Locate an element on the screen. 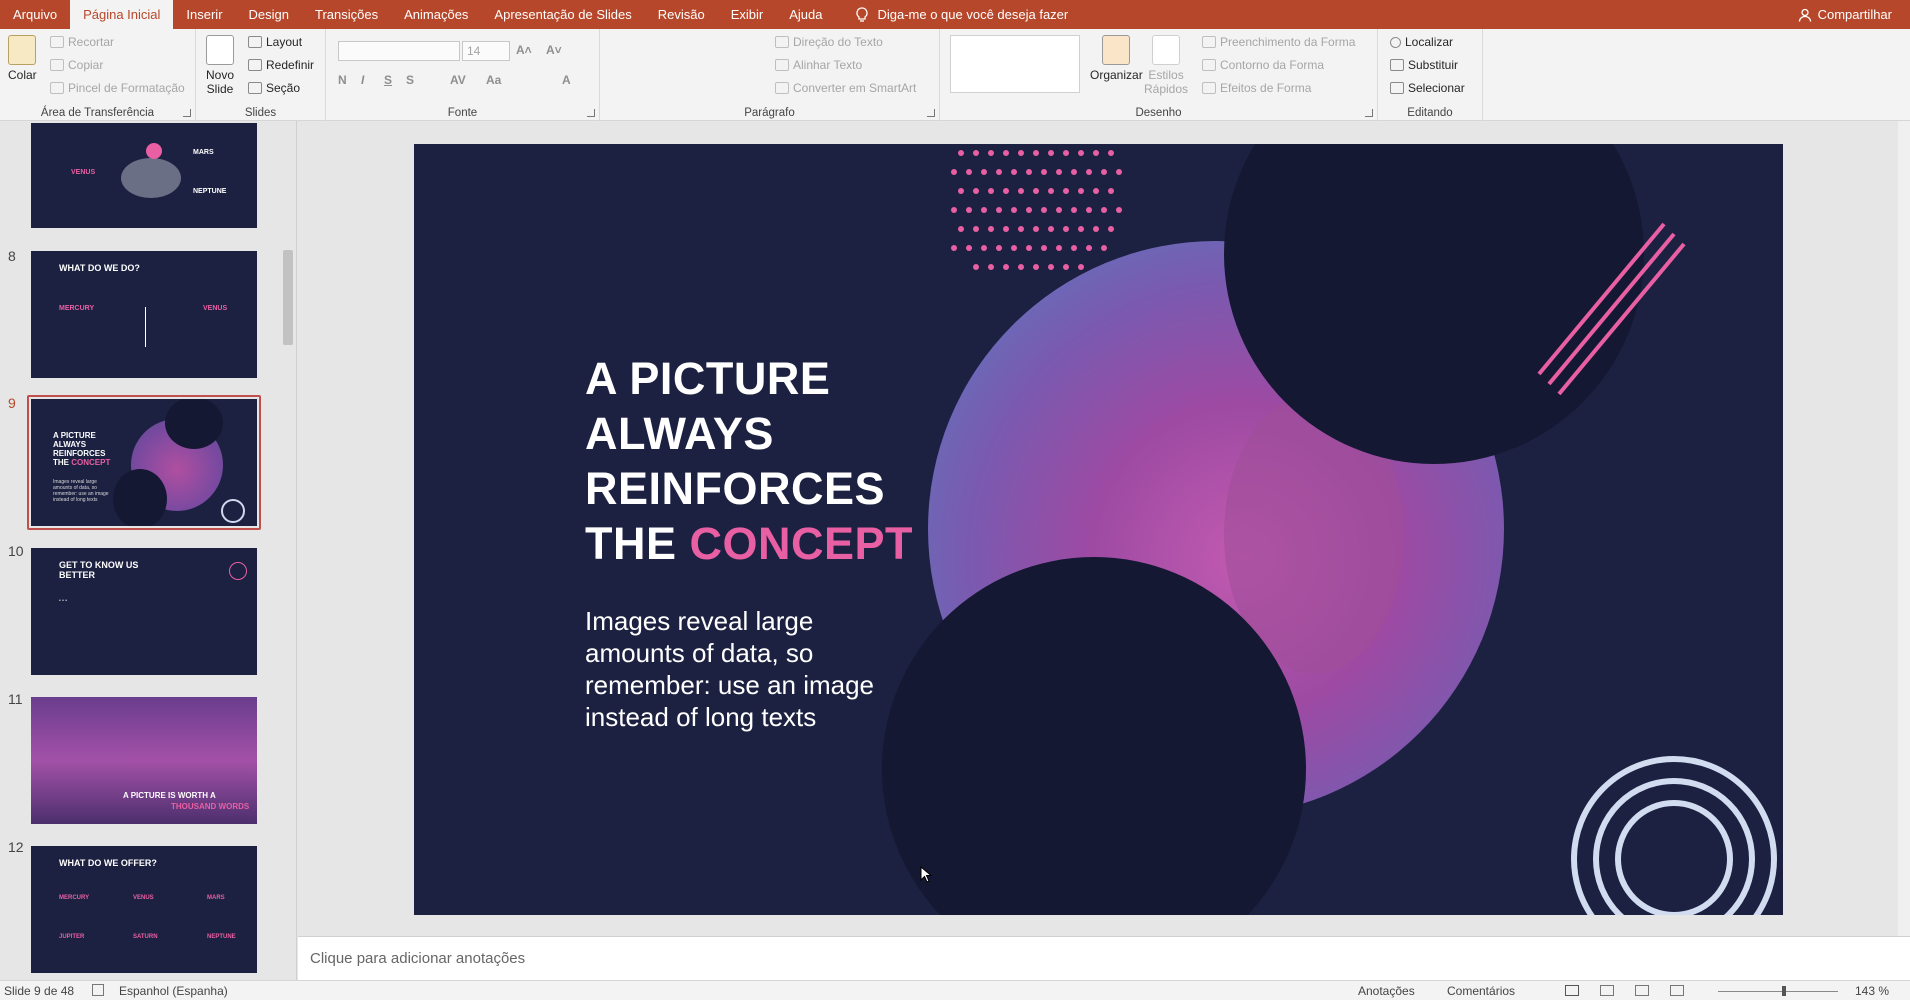 This screenshot has height=1000, width=1910. quick-styles-button: Estilos Rápidos is located at coordinates (1166, 65).